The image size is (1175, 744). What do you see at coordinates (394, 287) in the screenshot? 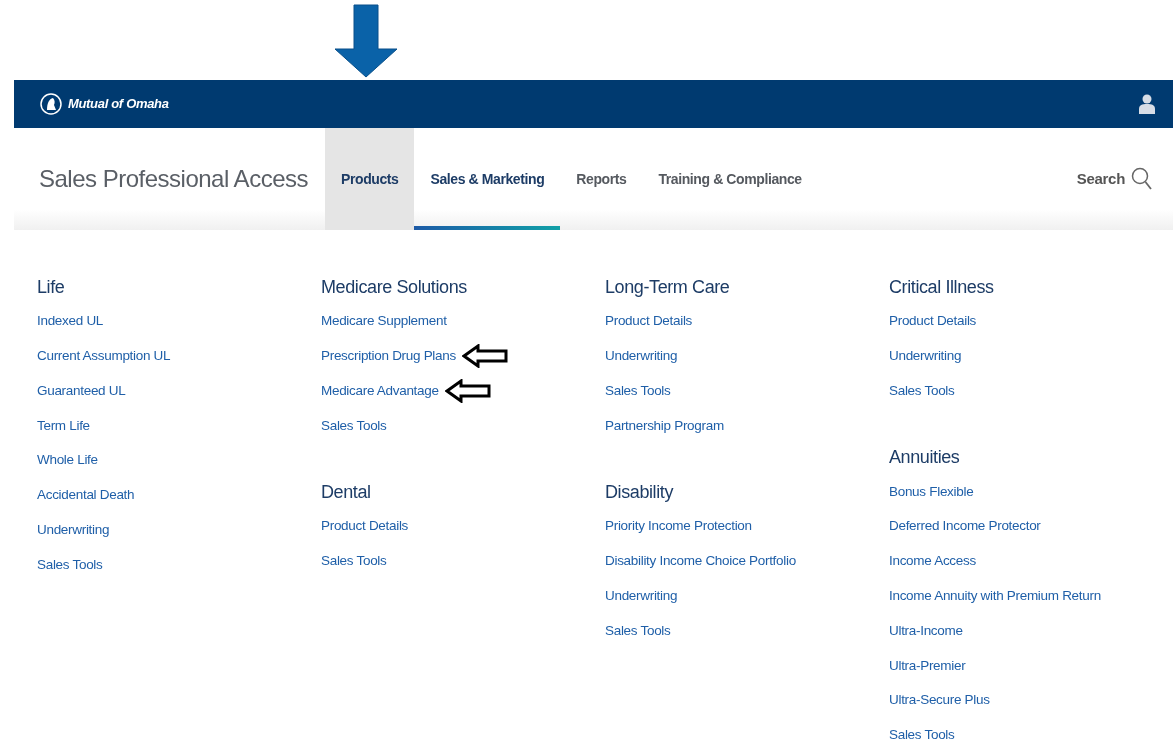
I see `menu-heading: Medicare Solutions` at bounding box center [394, 287].